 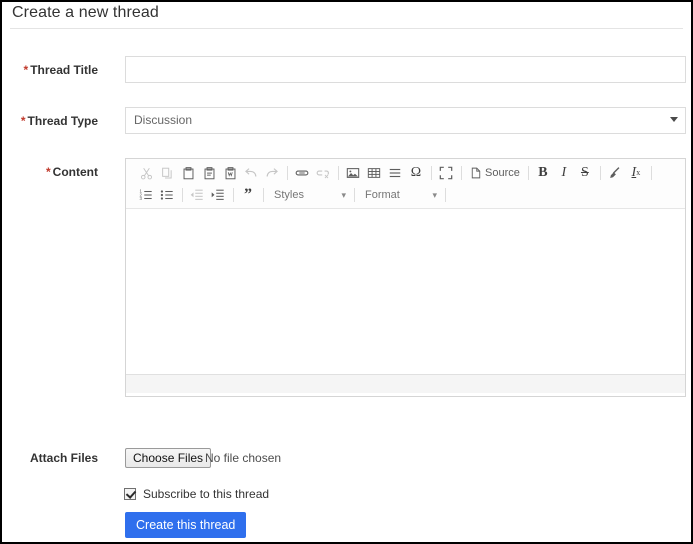 What do you see at coordinates (502, 173) in the screenshot?
I see `source-button-label: Source` at bounding box center [502, 173].